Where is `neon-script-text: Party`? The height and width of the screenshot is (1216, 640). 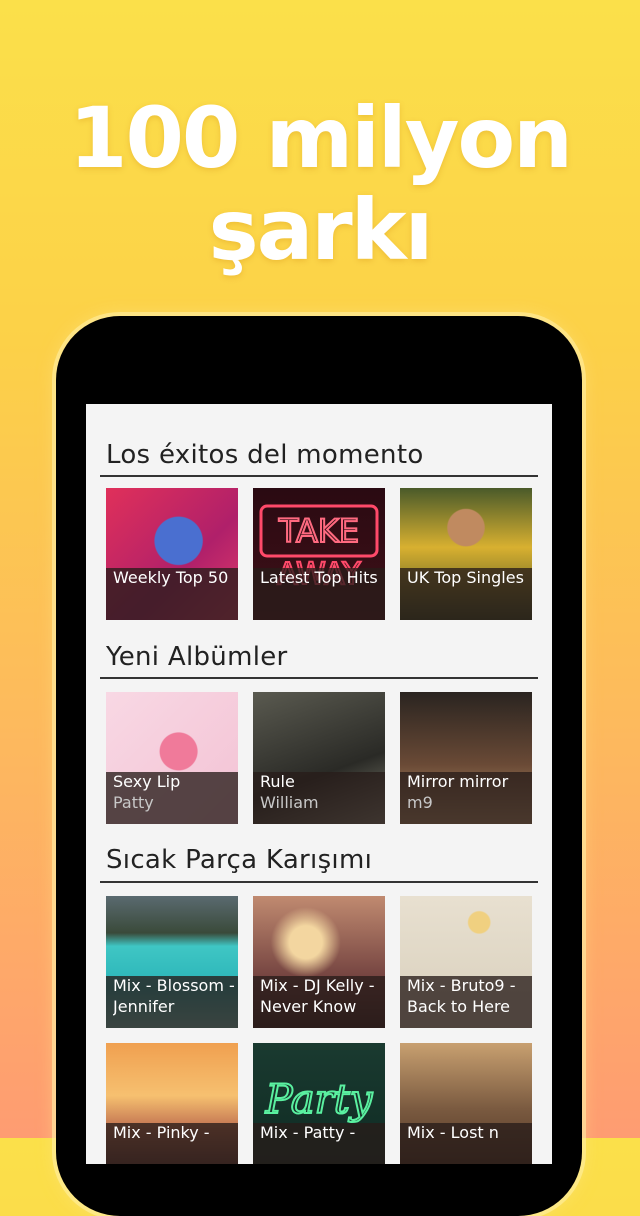
neon-script-text: Party is located at coordinates (319, 1100).